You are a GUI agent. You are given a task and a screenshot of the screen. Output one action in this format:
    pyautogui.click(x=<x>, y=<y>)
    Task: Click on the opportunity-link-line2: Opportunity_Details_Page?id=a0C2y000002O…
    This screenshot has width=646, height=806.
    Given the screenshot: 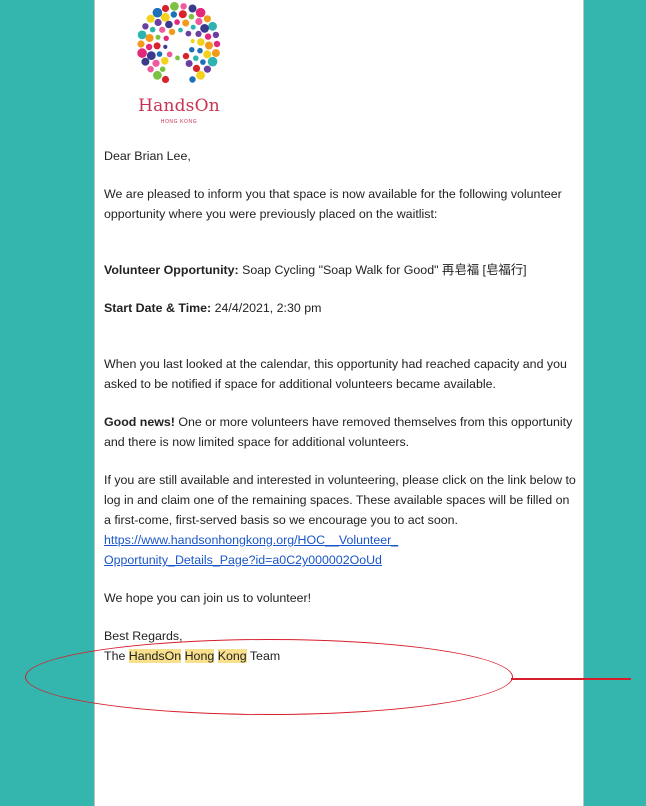 What is the action you would take?
    pyautogui.click(x=243, y=560)
    